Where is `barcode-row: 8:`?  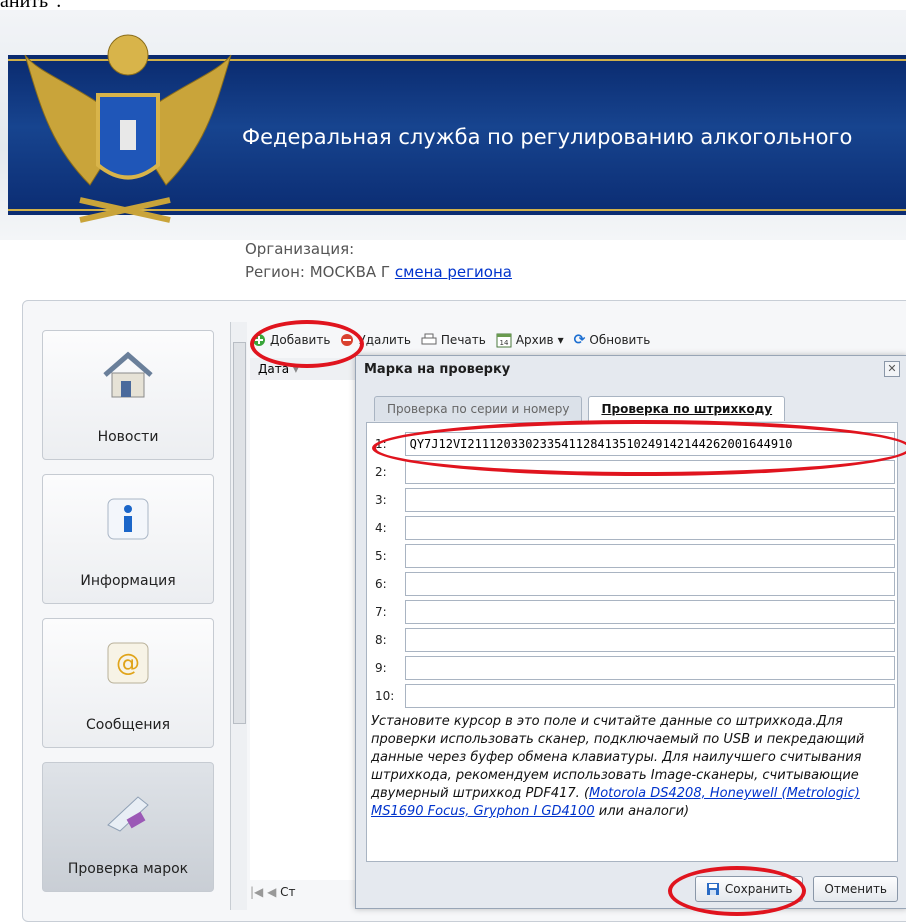 barcode-row: 8: is located at coordinates (635, 640).